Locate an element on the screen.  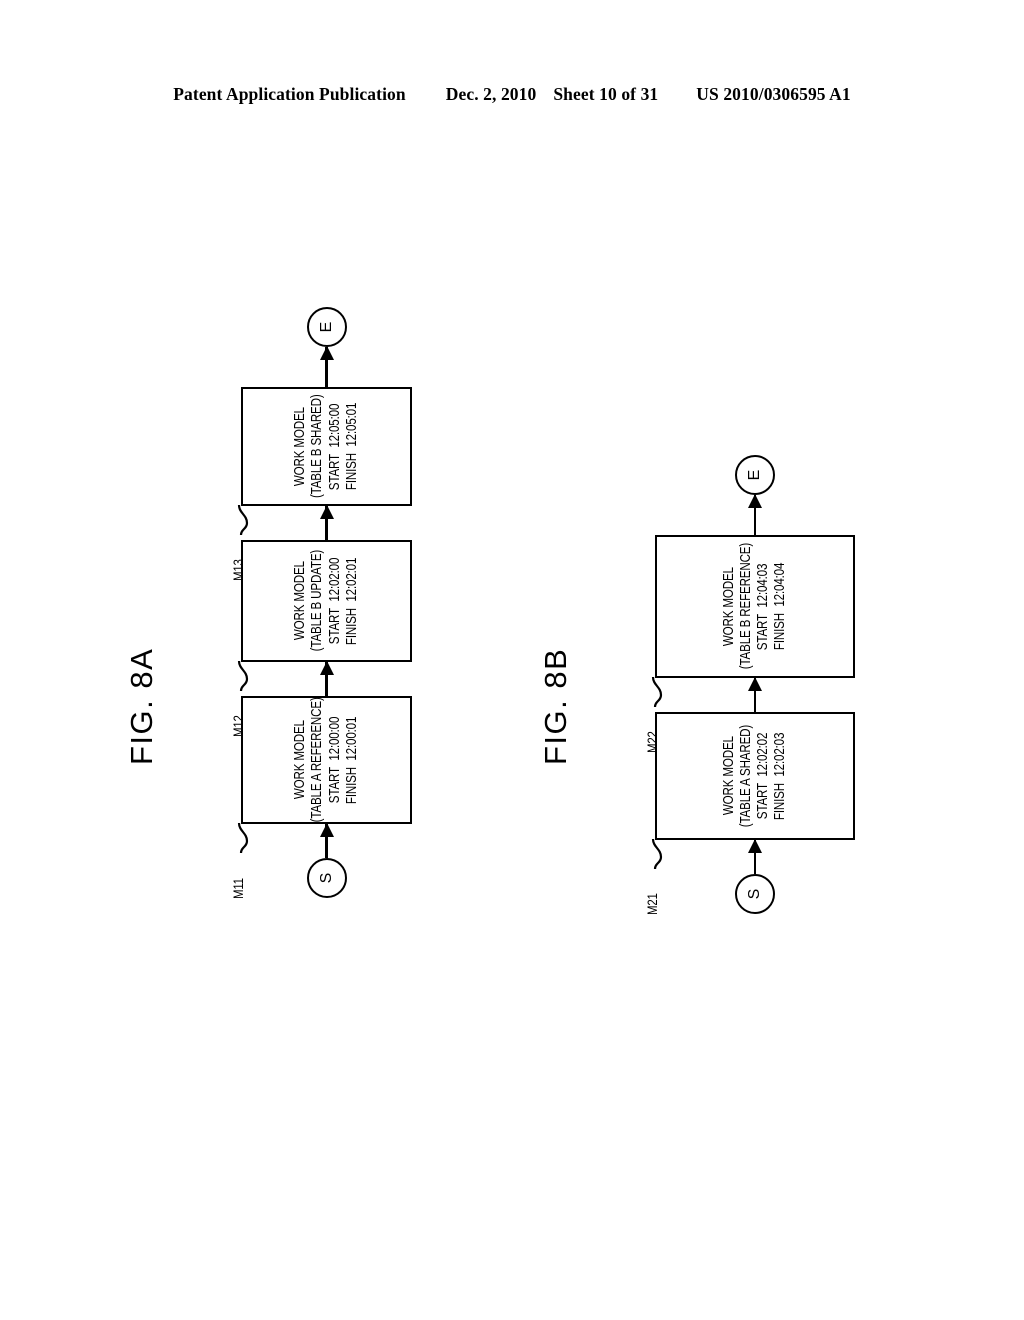
m21-subtitle: (TABLE A SHARED) is located at coordinates (745, 776).